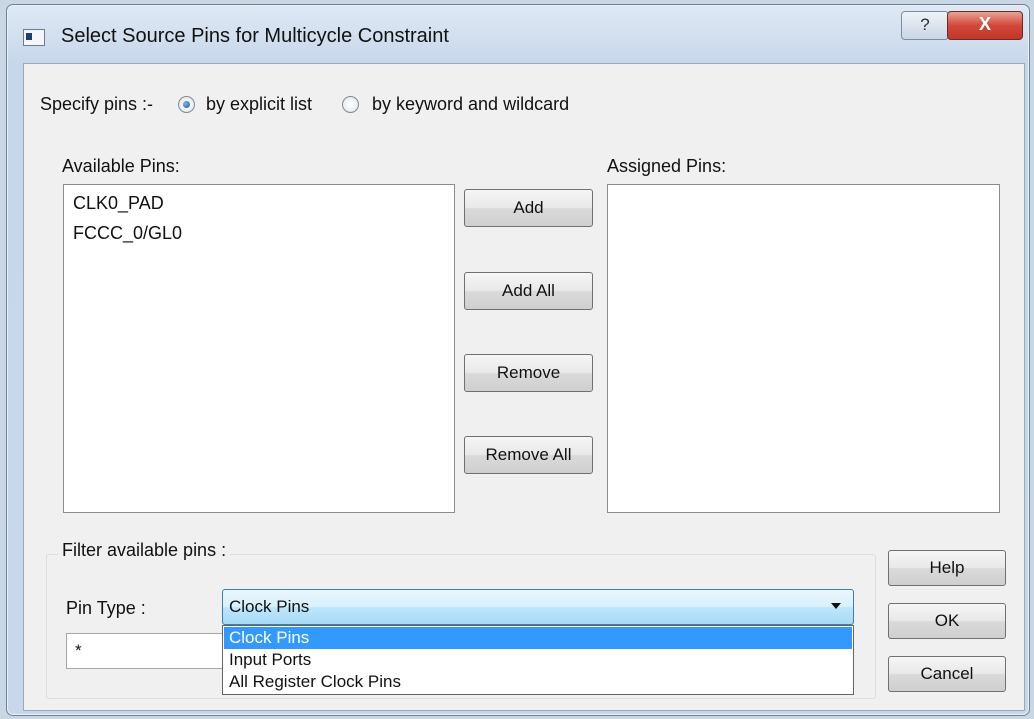  Describe the element at coordinates (528, 455) in the screenshot. I see `remove-all-button: Remove All` at that location.